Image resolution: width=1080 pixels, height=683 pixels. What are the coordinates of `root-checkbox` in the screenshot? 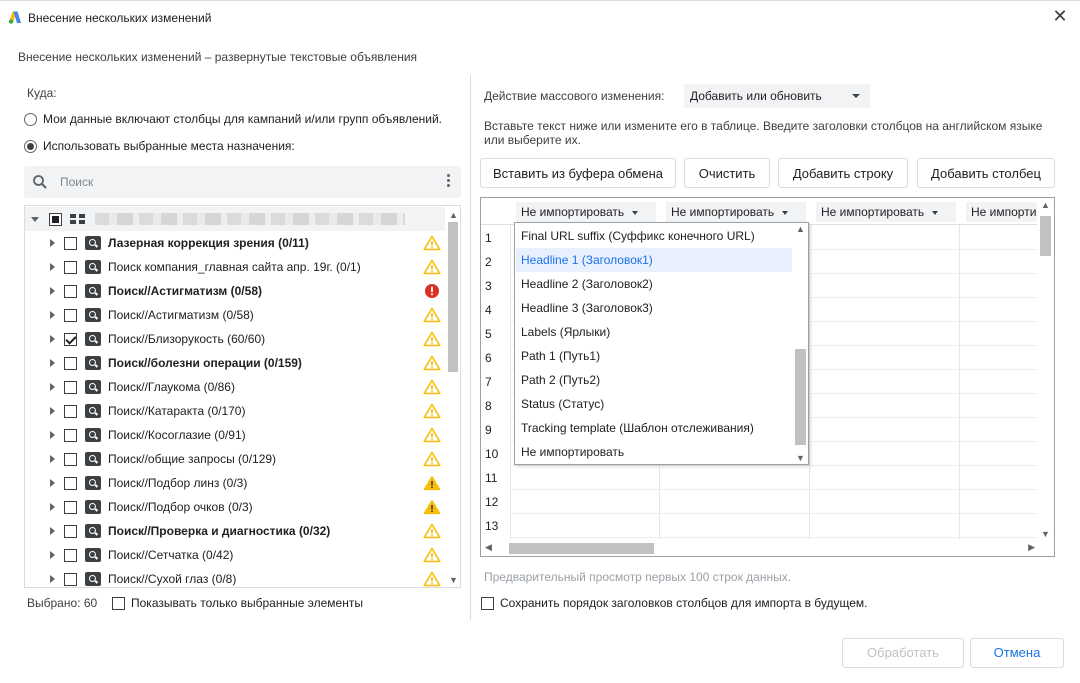 It's located at (55, 219).